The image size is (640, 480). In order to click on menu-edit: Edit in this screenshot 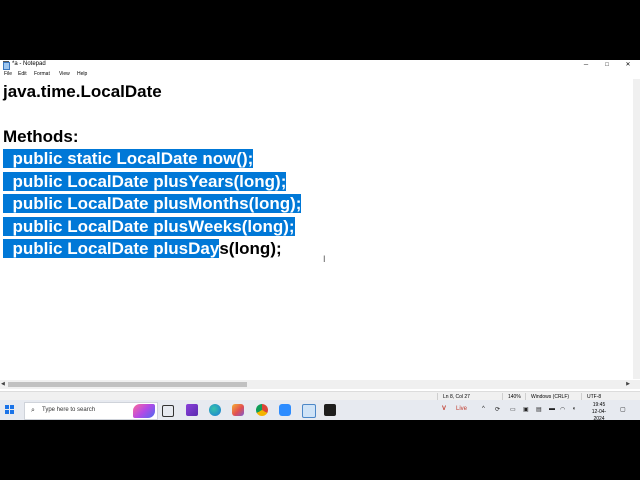, I will do `click(22, 74)`.